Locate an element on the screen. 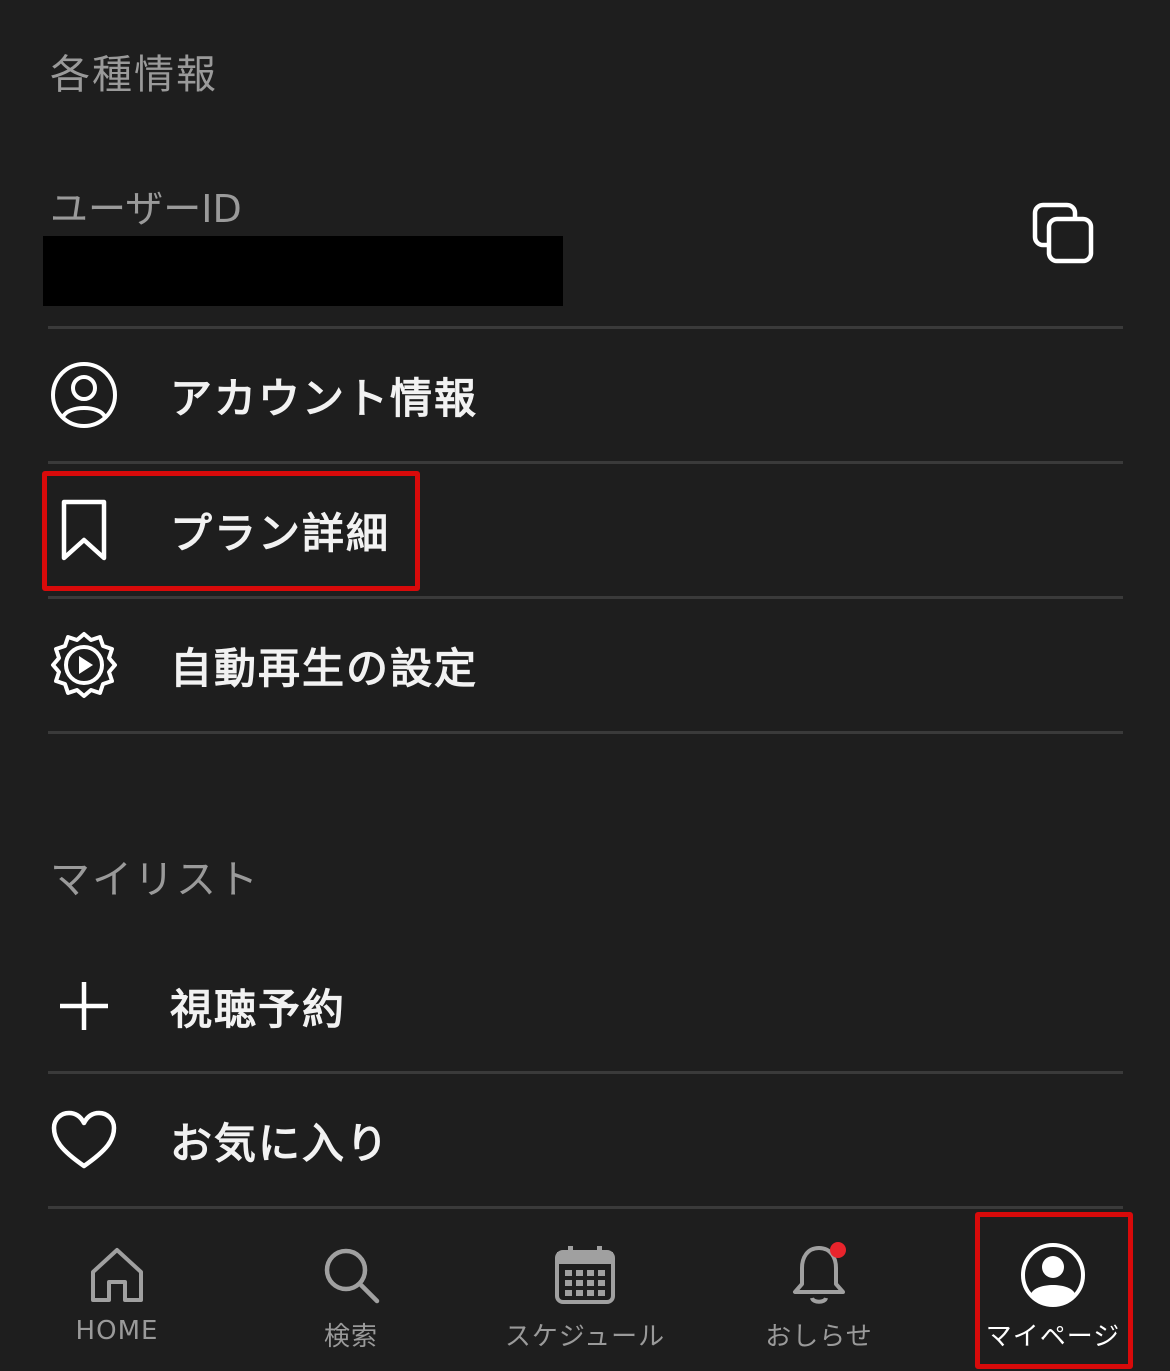 The image size is (1170, 1371). menu-item-favorites: お気に入り is located at coordinates (585, 1140).